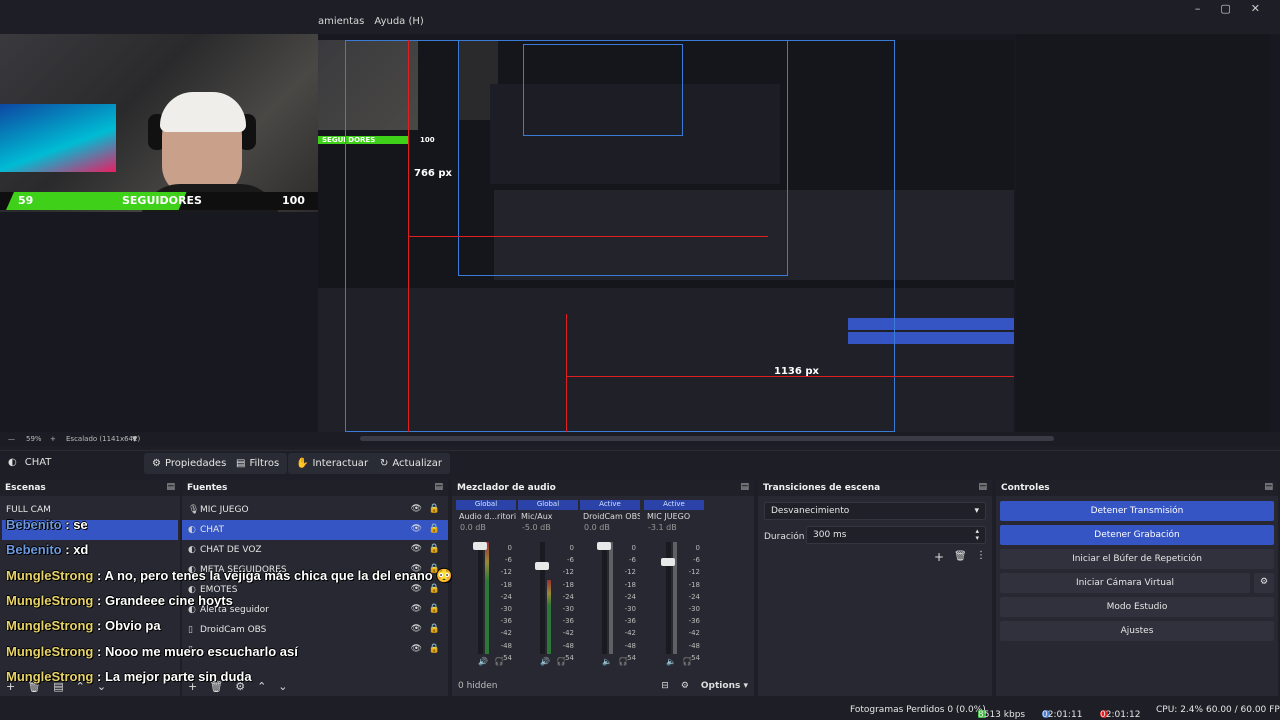 This screenshot has width=1280, height=720. Describe the element at coordinates (156, 463) in the screenshot. I see `gear-icon: ⚙` at that location.